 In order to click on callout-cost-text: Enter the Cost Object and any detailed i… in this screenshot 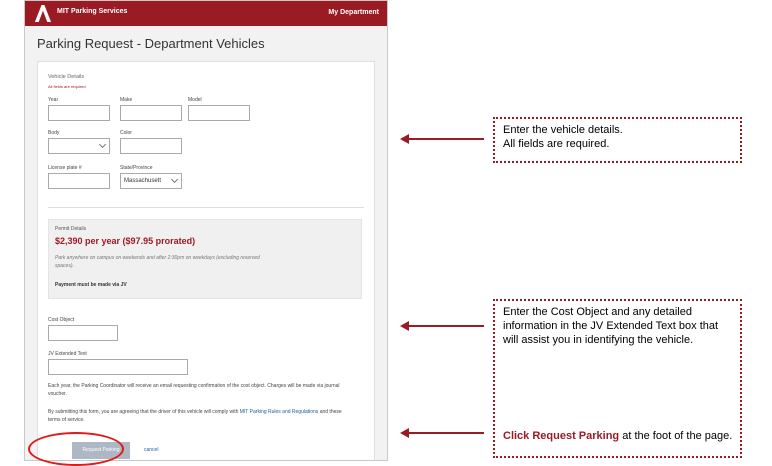, I will do `click(611, 326)`.